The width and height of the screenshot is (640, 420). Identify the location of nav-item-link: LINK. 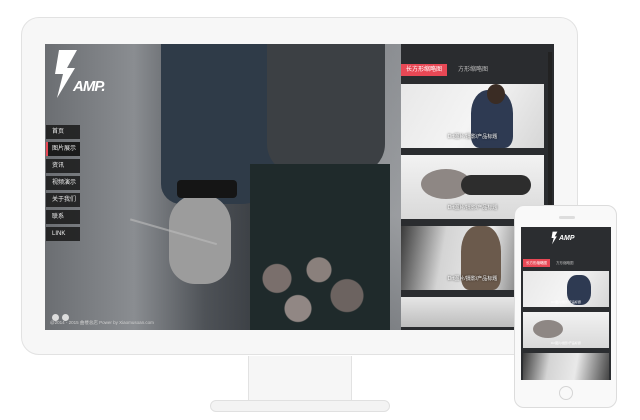
(63, 234).